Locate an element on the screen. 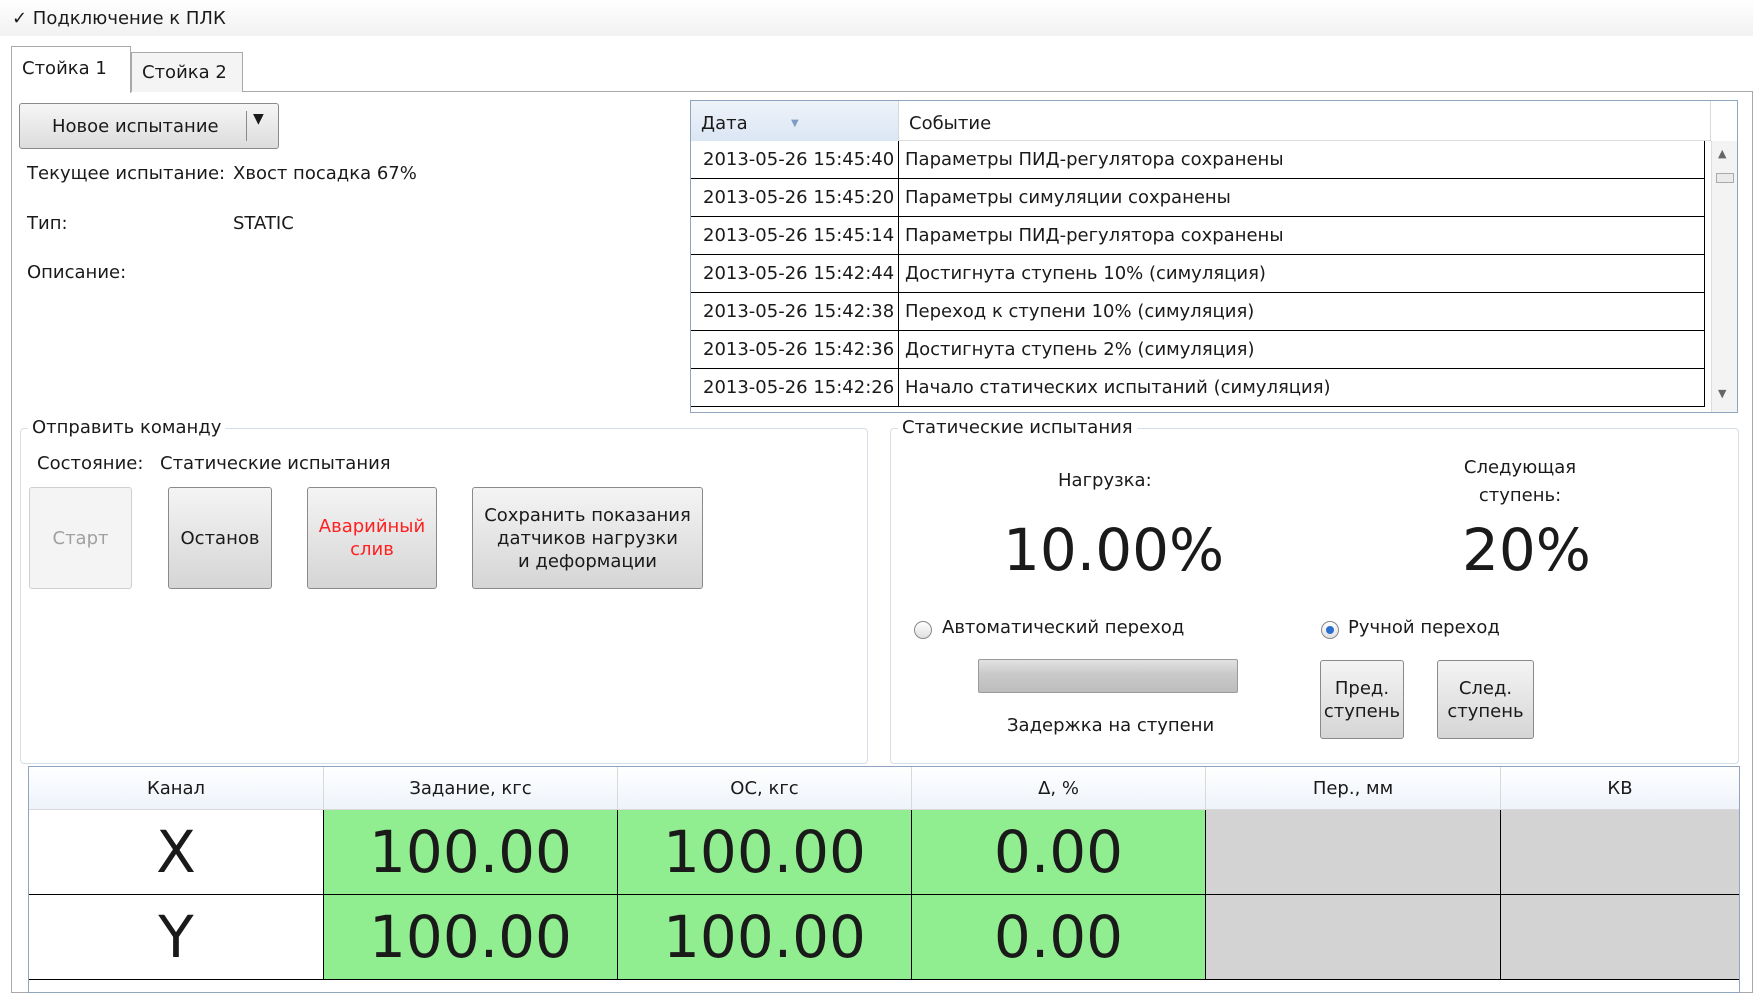 The height and width of the screenshot is (993, 1753). event-log-header: ▼ Дата Событие is located at coordinates (1201, 121).